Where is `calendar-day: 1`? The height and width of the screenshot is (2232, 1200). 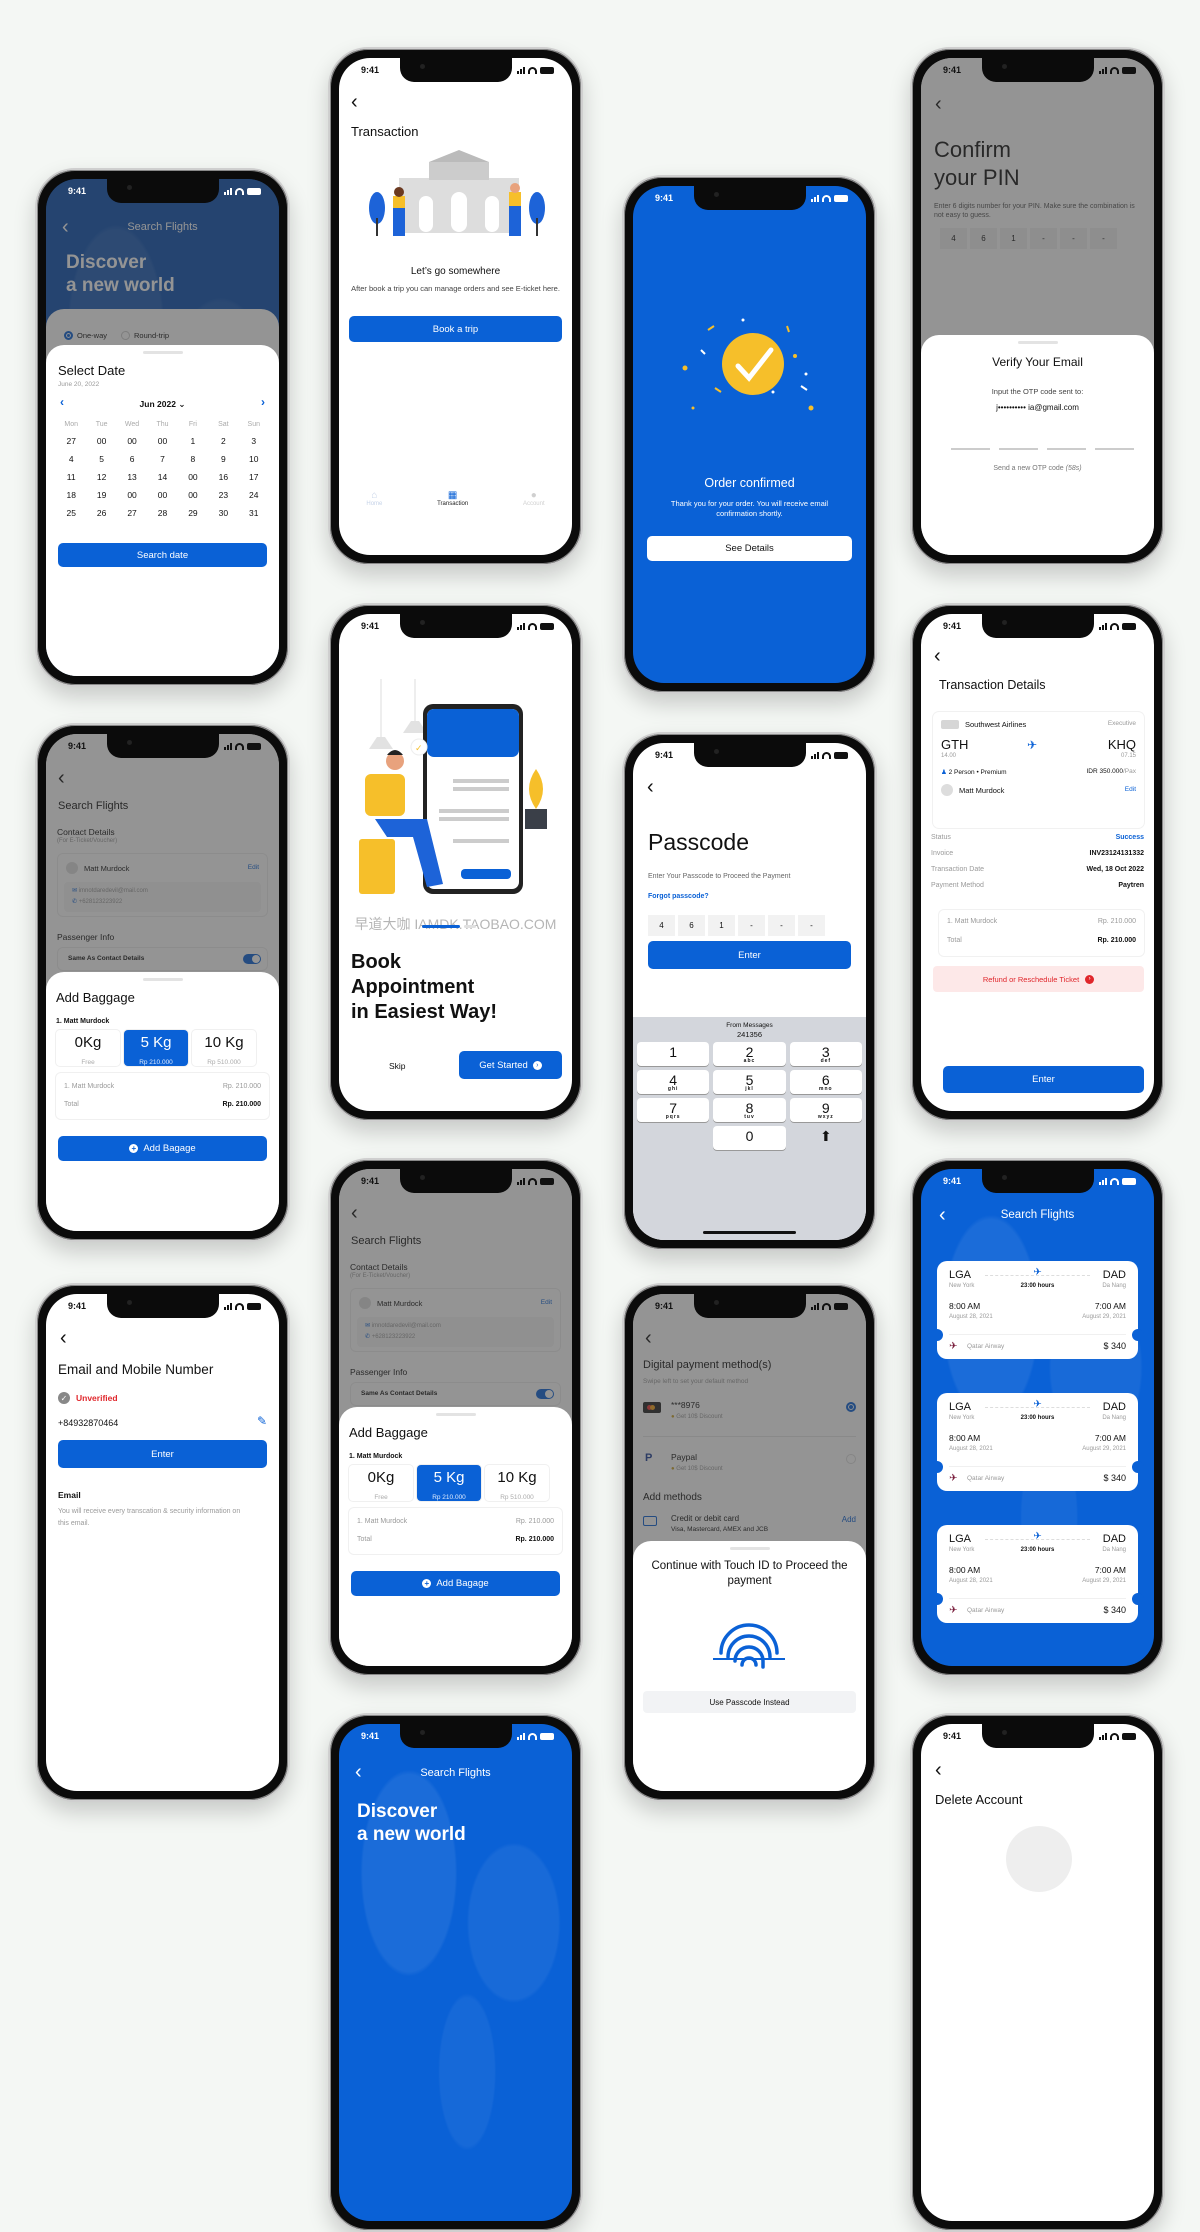
calendar-day: 1 is located at coordinates (193, 441).